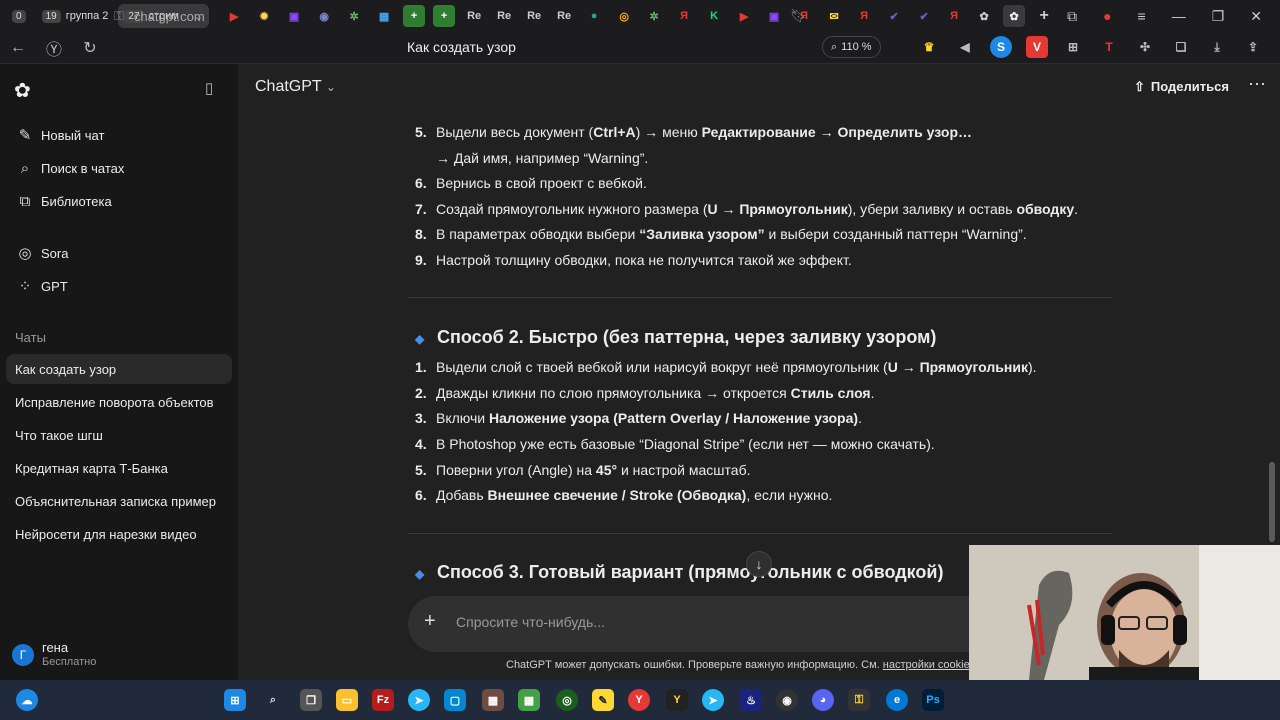 The width and height of the screenshot is (1280, 720). Describe the element at coordinates (1044, 16) in the screenshot. I see `new-tab-icon: +` at that location.